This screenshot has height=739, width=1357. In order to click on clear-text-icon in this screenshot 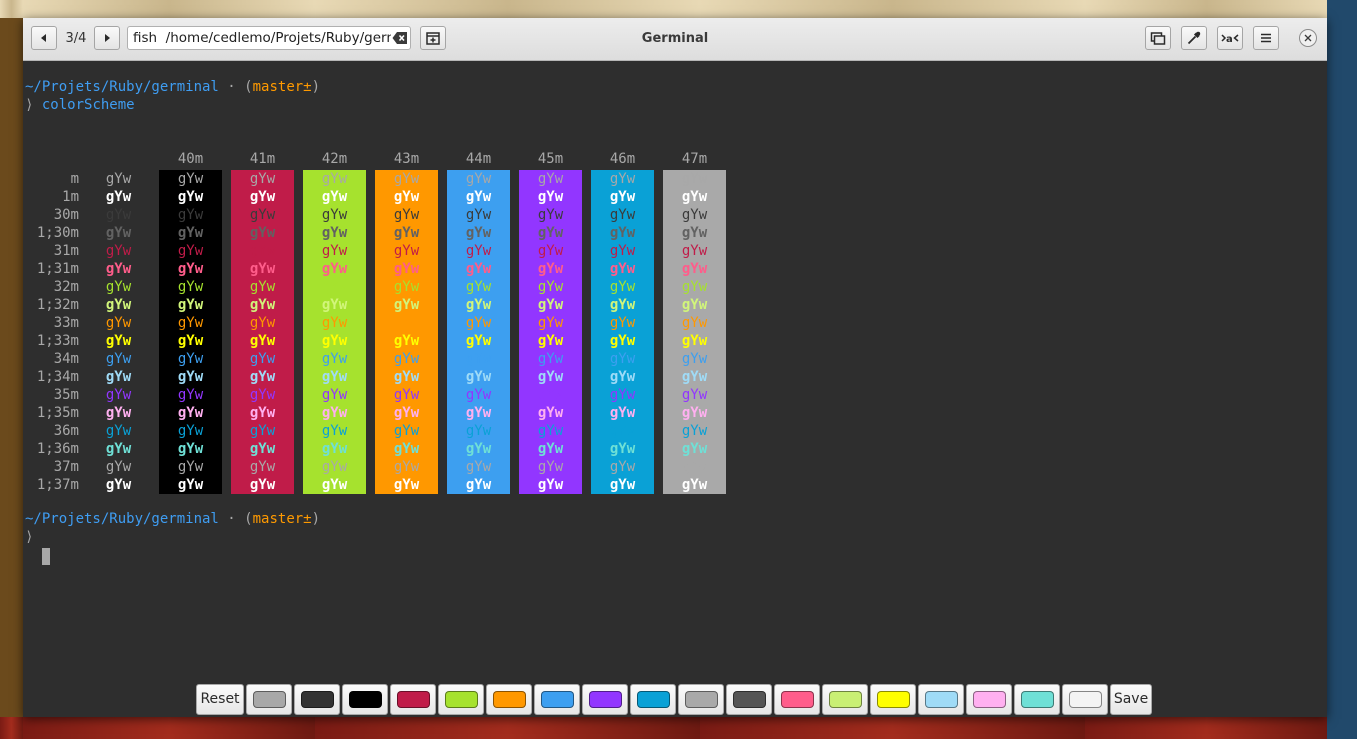, I will do `click(400, 38)`.